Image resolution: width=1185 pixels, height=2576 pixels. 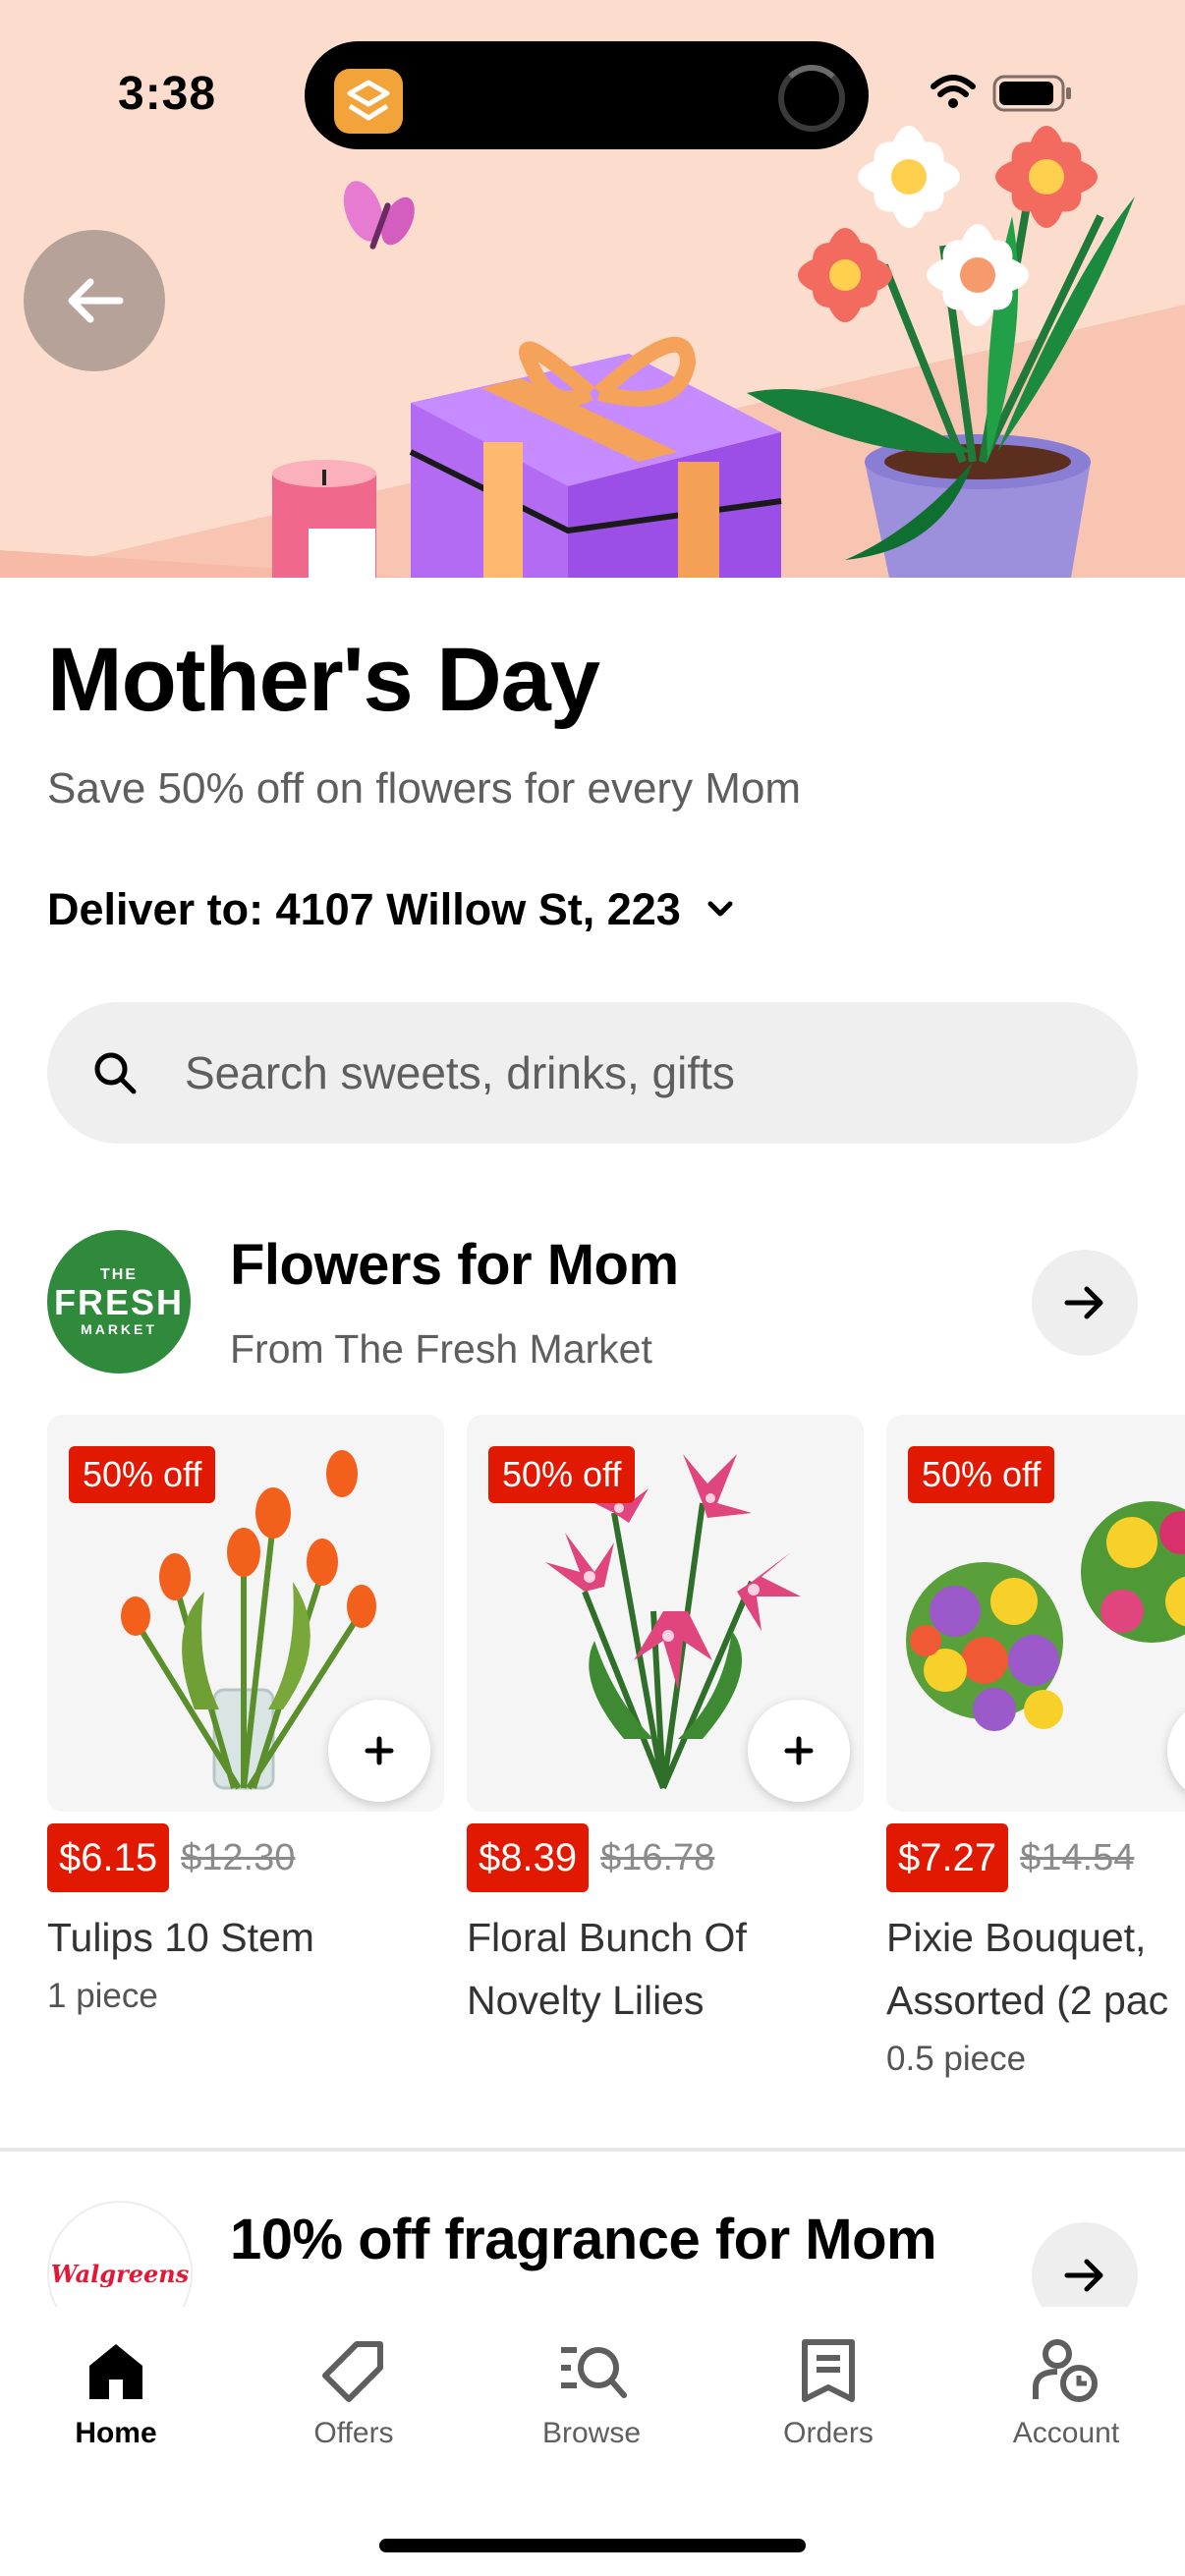 I want to click on flower-pot-icon, so click(x=941, y=352).